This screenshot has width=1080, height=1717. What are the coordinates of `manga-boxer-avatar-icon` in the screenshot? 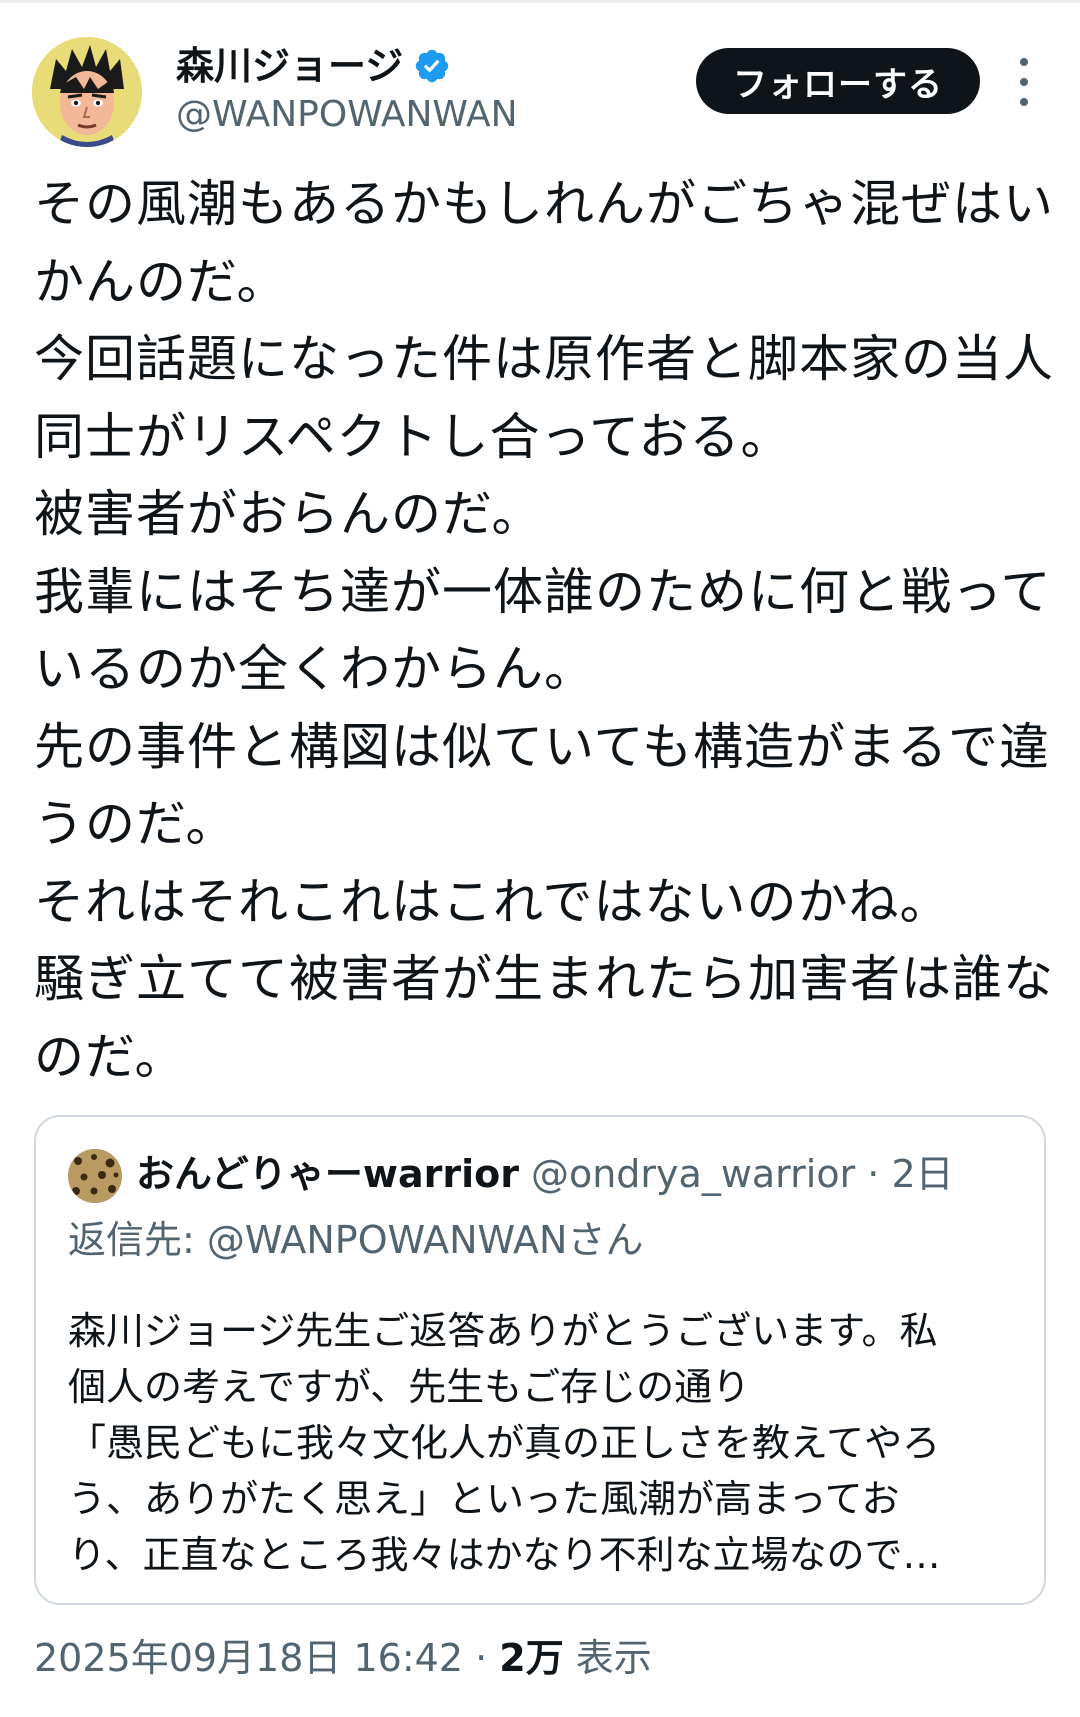 It's located at (87, 92).